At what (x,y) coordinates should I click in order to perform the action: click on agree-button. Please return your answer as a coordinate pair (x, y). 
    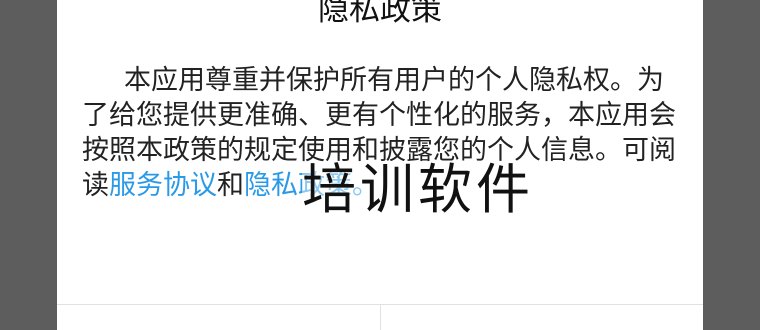
    Looking at the image, I should click on (542, 317).